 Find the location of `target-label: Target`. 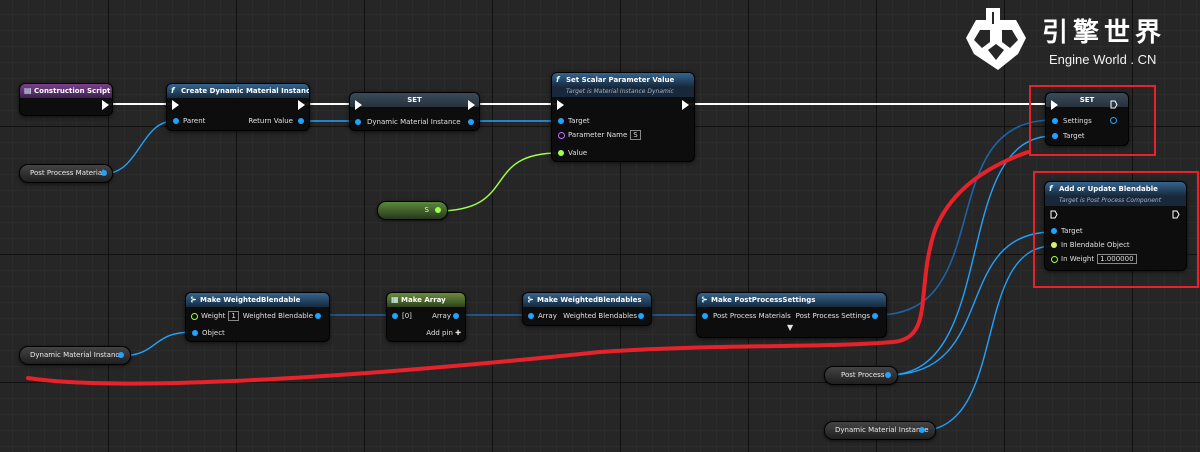

target-label: Target is located at coordinates (1072, 231).